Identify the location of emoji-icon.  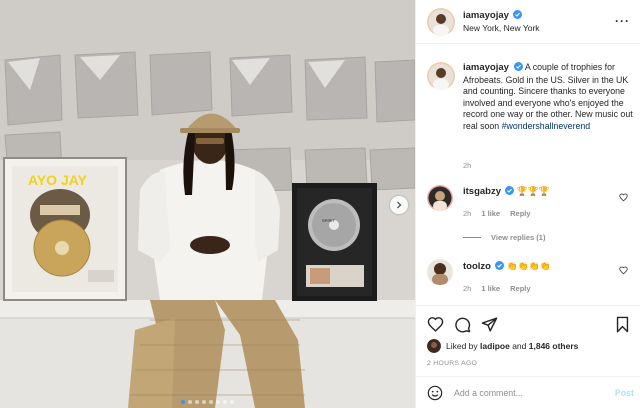
(435, 393).